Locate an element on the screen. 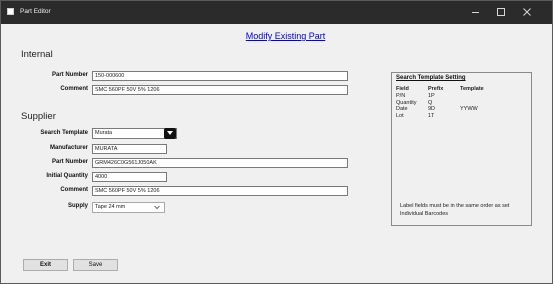 The width and height of the screenshot is (553, 284). column-header-field: Field is located at coordinates (402, 89).